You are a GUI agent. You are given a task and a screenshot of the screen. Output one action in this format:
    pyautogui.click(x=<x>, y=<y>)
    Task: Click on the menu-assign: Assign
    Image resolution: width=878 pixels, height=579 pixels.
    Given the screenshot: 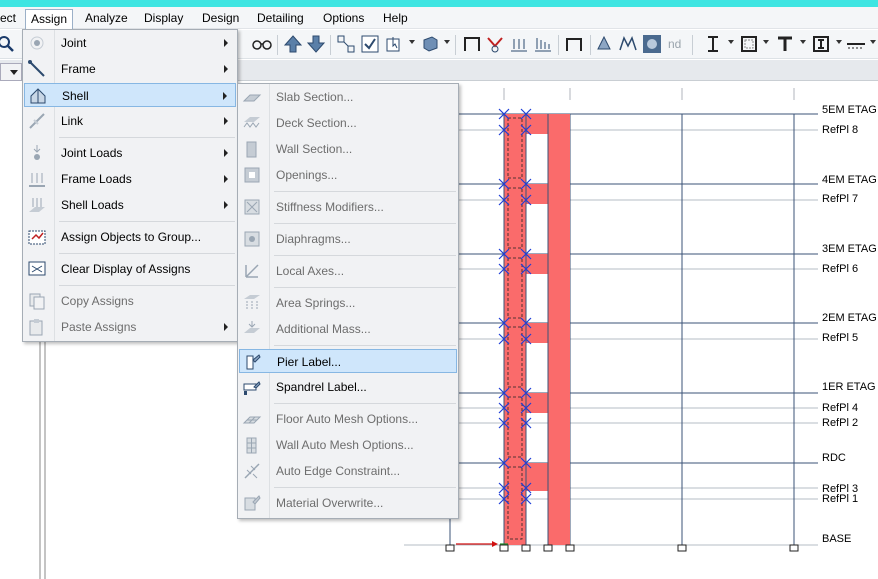 What is the action you would take?
    pyautogui.click(x=49, y=19)
    